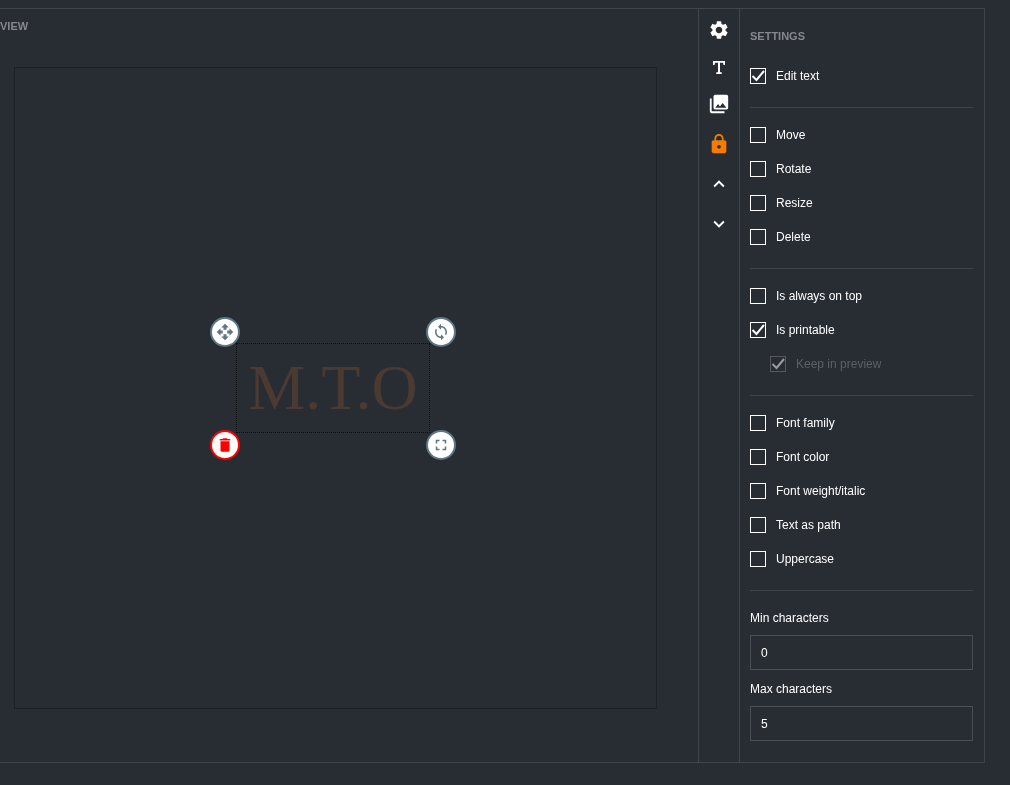  I want to click on number-field: 0, so click(861, 652).